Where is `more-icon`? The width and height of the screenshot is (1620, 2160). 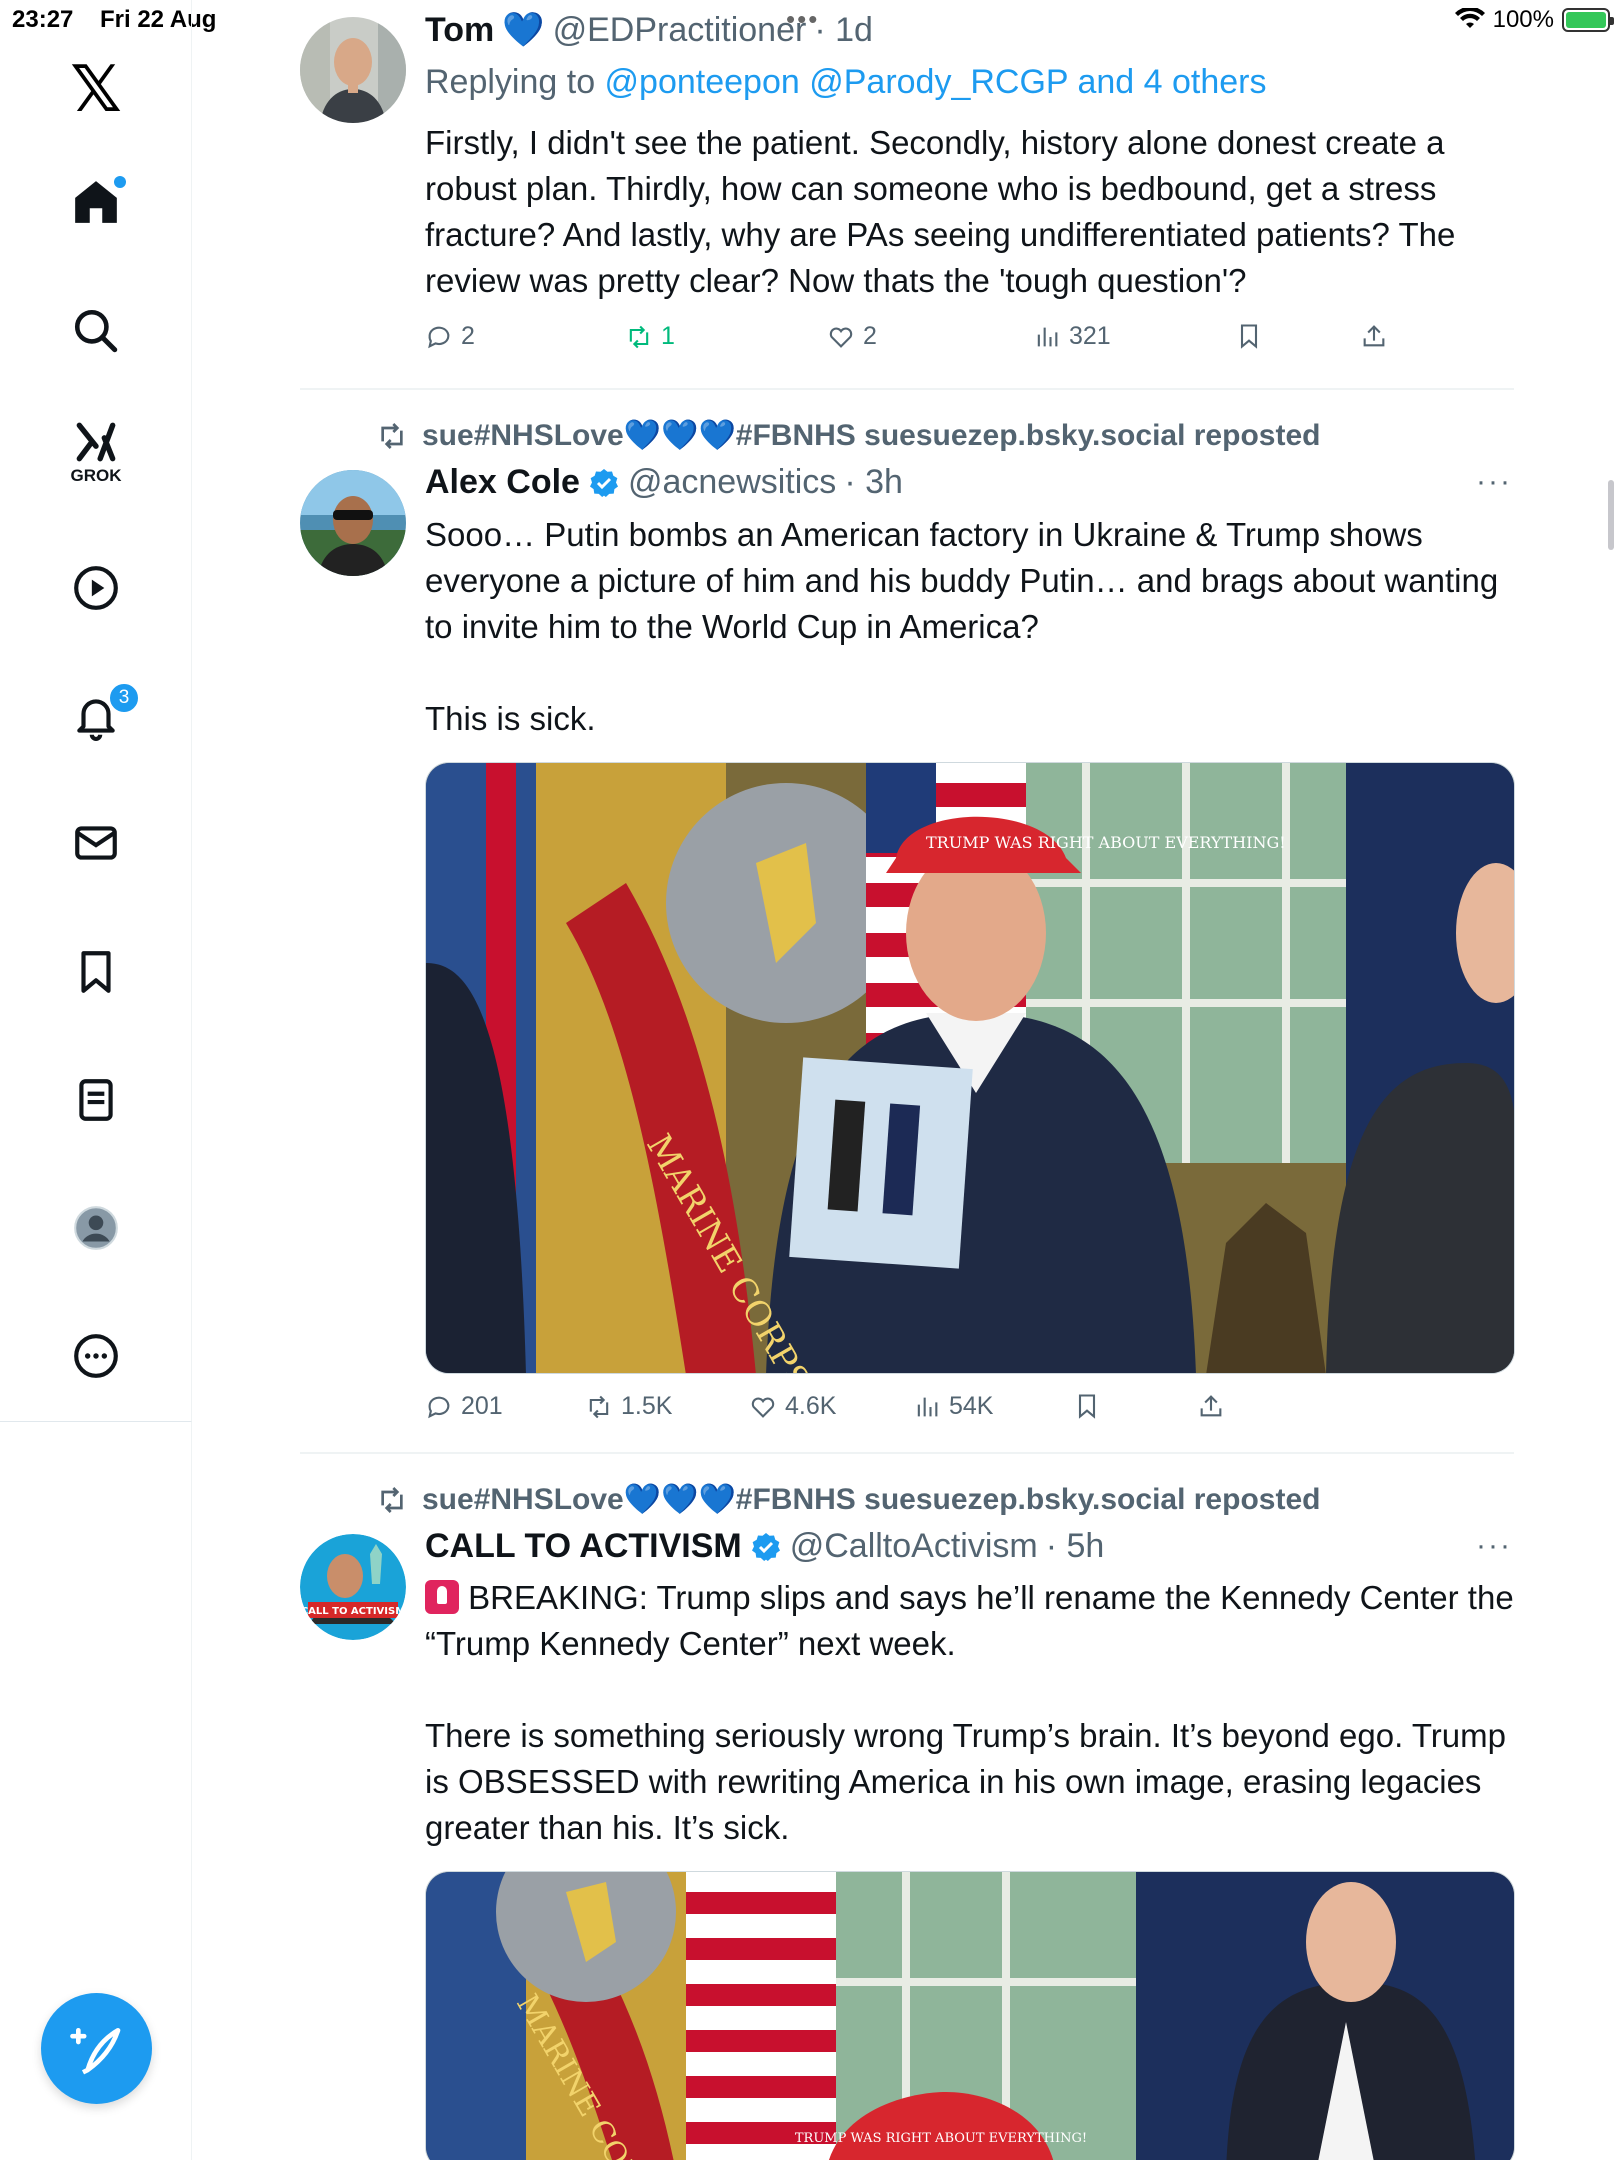
more-icon is located at coordinates (96, 1356).